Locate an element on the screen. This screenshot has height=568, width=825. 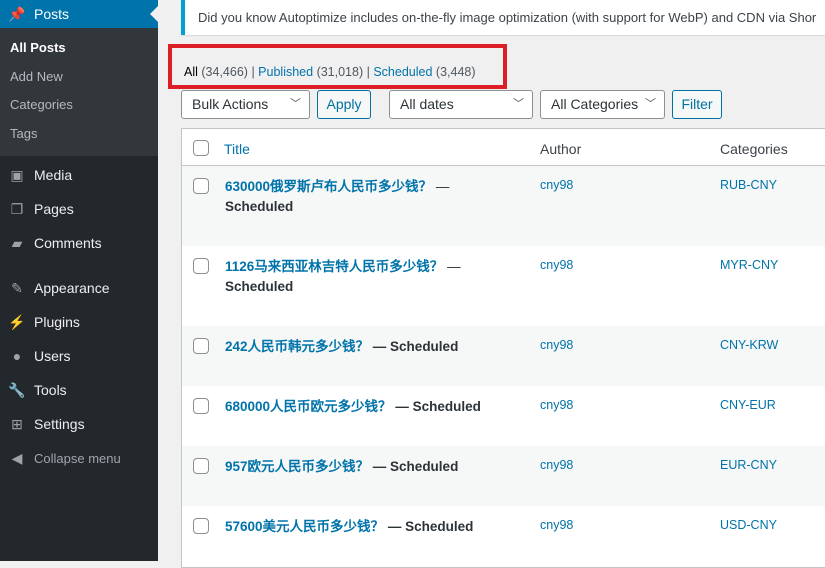
bulk-actions-select: Bulk Actions ﹀ is located at coordinates (245, 104).